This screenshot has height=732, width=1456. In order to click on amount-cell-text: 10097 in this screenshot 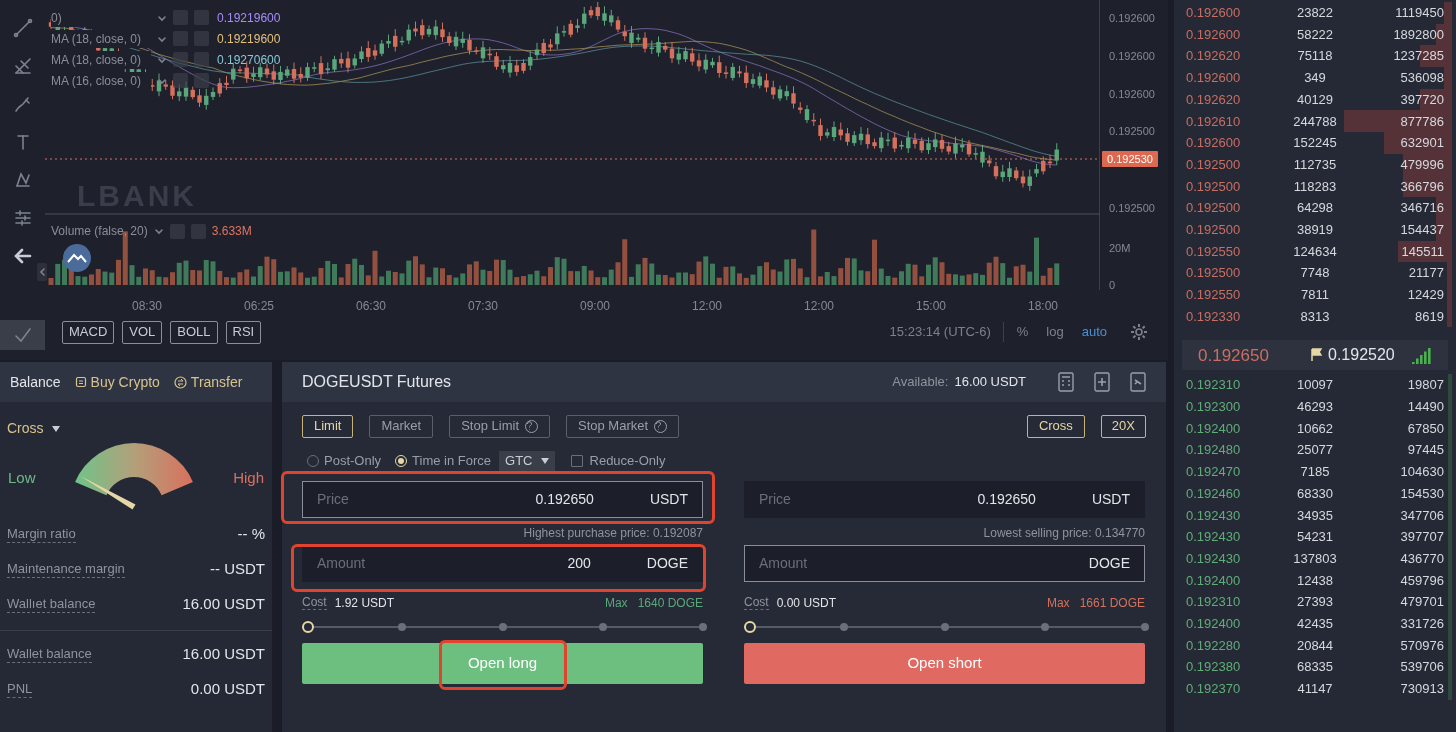, I will do `click(1315, 385)`.